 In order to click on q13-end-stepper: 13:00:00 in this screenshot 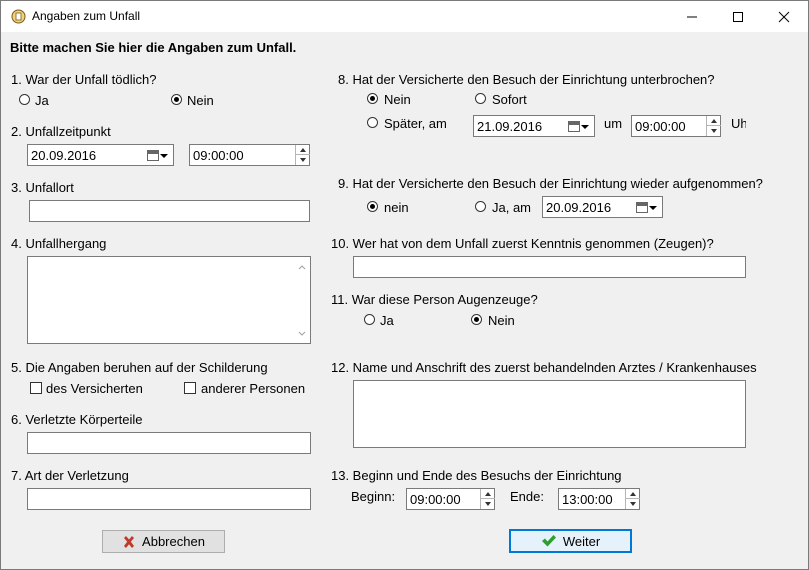, I will do `click(599, 499)`.